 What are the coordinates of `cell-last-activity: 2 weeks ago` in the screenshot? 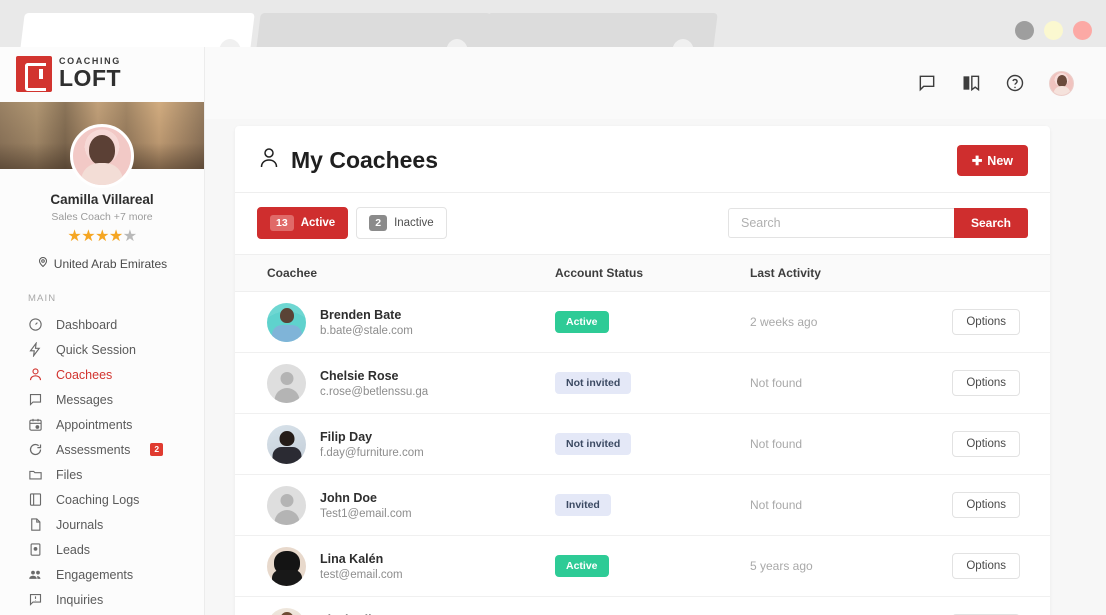 It's located at (835, 322).